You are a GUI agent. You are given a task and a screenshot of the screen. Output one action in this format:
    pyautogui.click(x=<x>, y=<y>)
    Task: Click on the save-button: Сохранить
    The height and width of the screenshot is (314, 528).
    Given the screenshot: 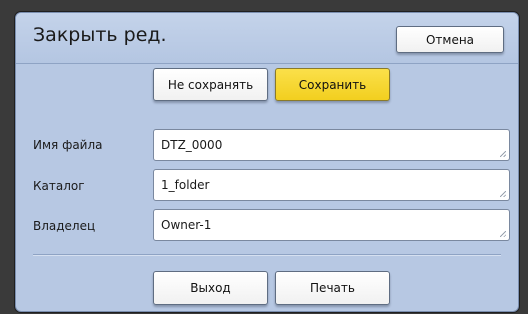 What is the action you would take?
    pyautogui.click(x=332, y=84)
    